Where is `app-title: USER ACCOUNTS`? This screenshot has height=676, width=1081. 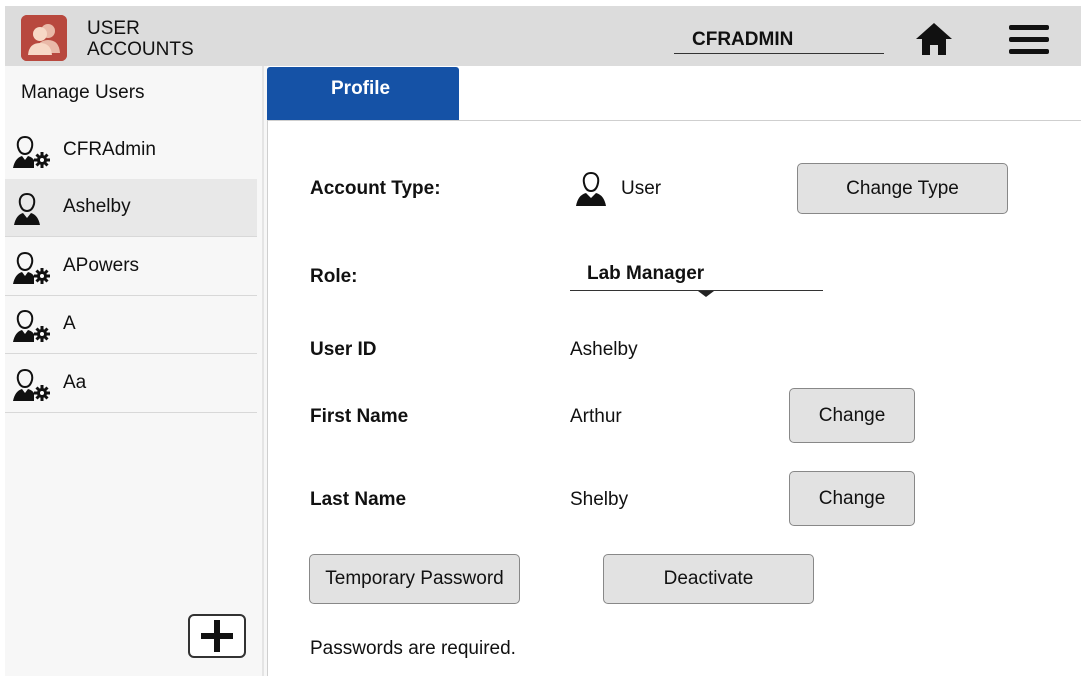
app-title: USER ACCOUNTS is located at coordinates (140, 39).